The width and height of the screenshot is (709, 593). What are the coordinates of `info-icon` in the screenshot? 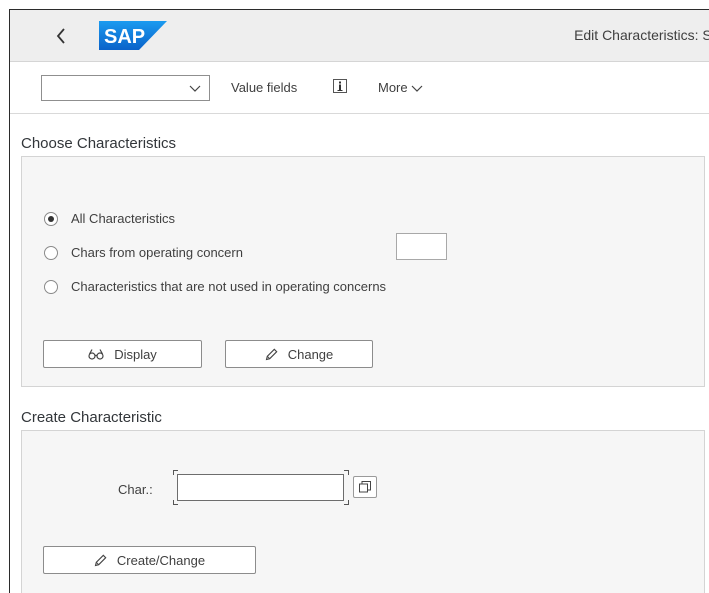 It's located at (340, 86).